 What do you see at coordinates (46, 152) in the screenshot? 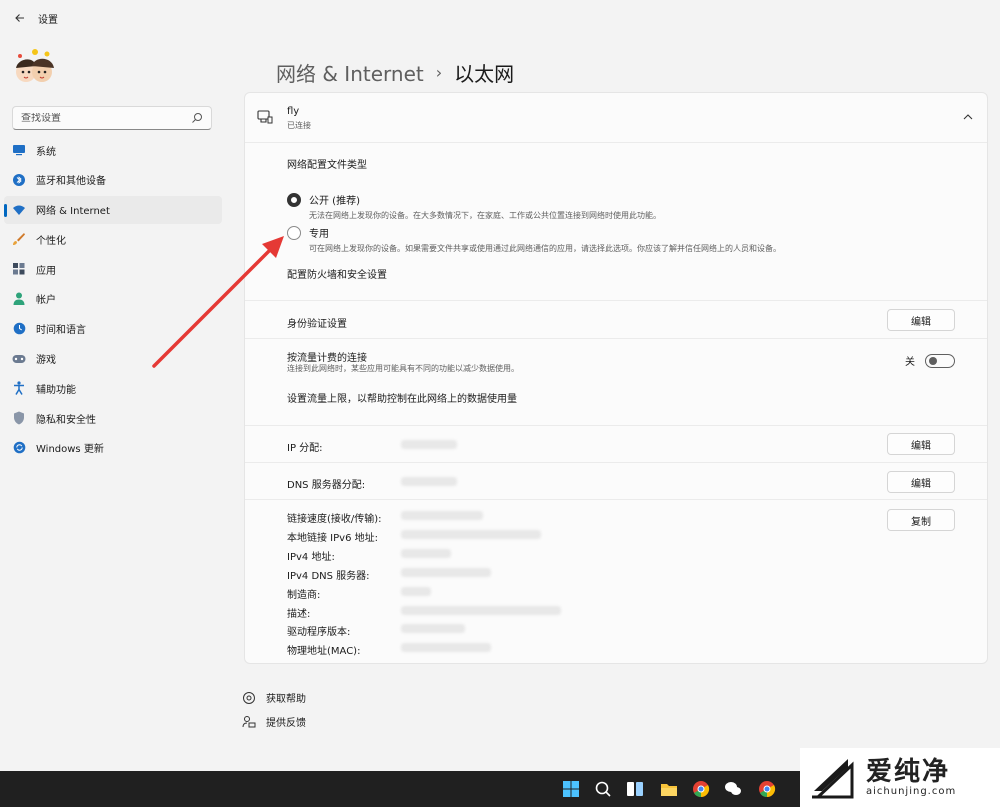
I see `sidebar-item-label: 系统` at bounding box center [46, 152].